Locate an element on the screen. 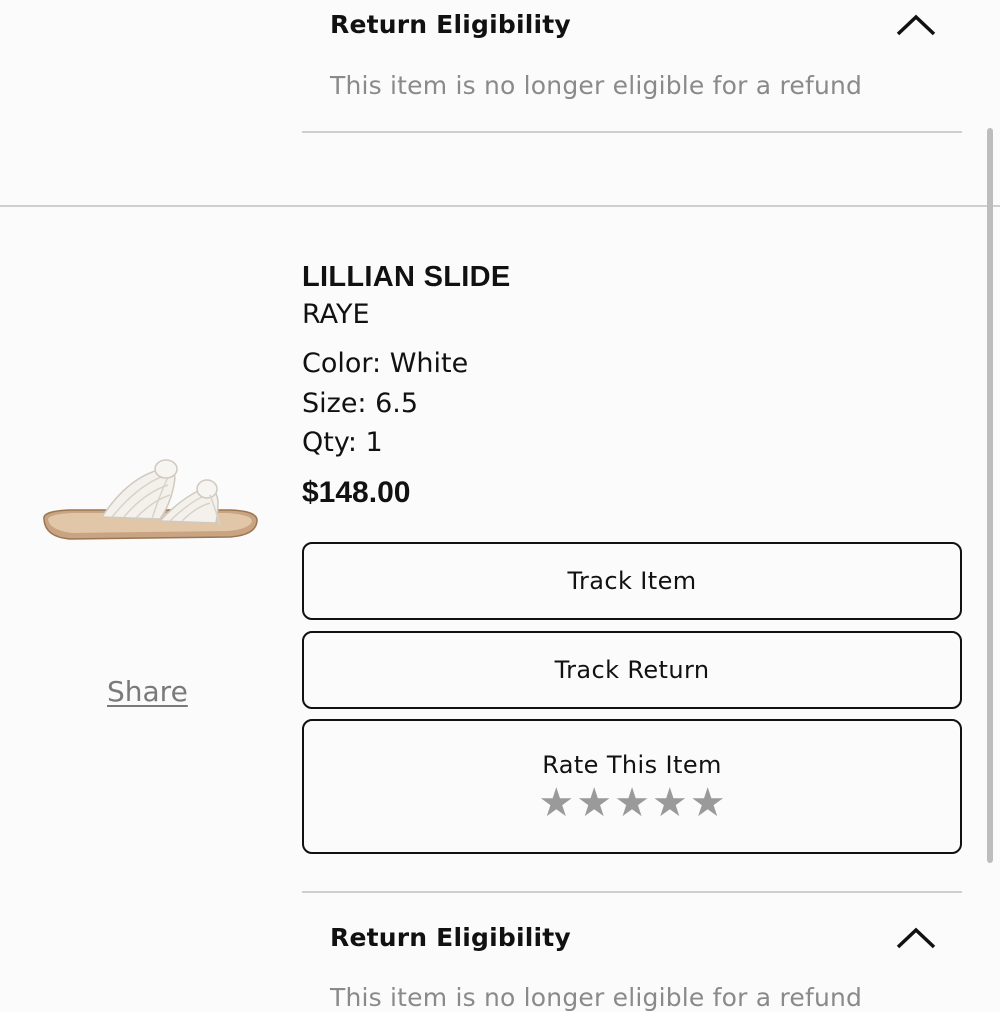  return-eligibility-title-top: Return Eligibility is located at coordinates (450, 24).